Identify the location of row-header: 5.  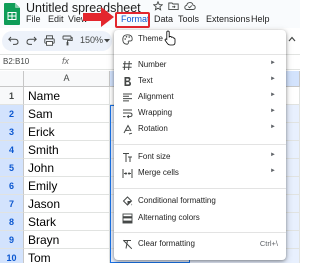
(12, 168).